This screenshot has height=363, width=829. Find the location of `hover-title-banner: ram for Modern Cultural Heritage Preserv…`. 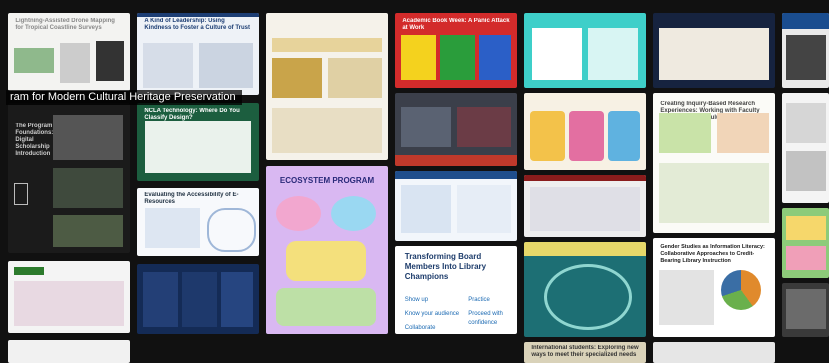

hover-title-banner: ram for Modern Cultural Heritage Preserv… is located at coordinates (124, 97).